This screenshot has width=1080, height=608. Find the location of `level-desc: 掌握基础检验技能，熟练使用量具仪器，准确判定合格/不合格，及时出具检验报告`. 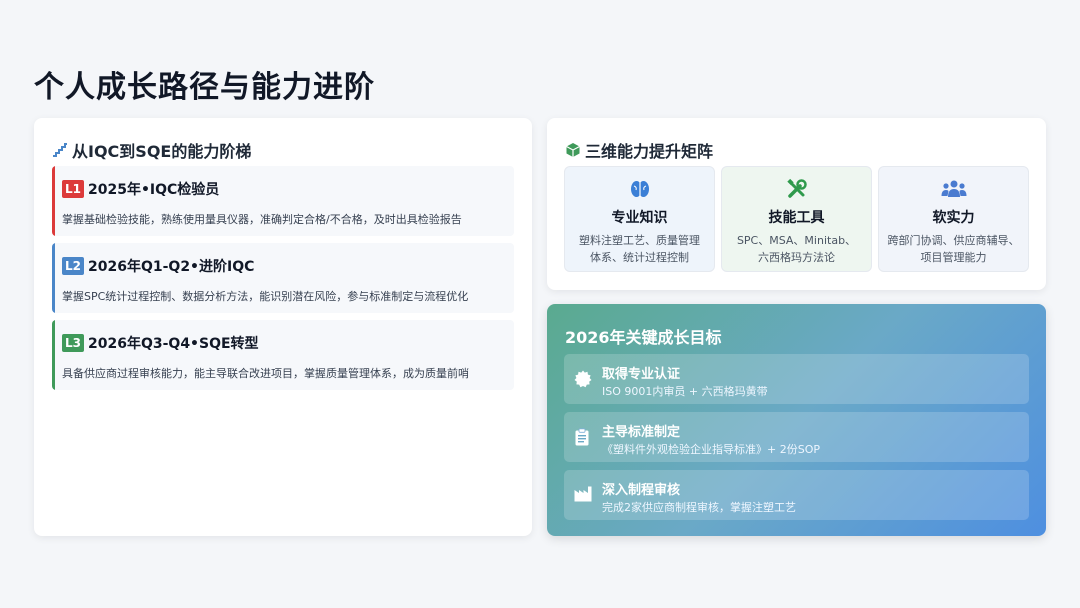

level-desc: 掌握基础检验技能，熟练使用量具仪器，准确判定合格/不合格，及时出具检验报告 is located at coordinates (262, 219).